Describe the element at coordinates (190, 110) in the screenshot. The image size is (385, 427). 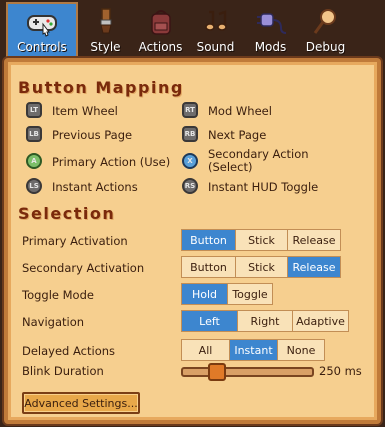
I see `rt-button-icon: RT` at that location.